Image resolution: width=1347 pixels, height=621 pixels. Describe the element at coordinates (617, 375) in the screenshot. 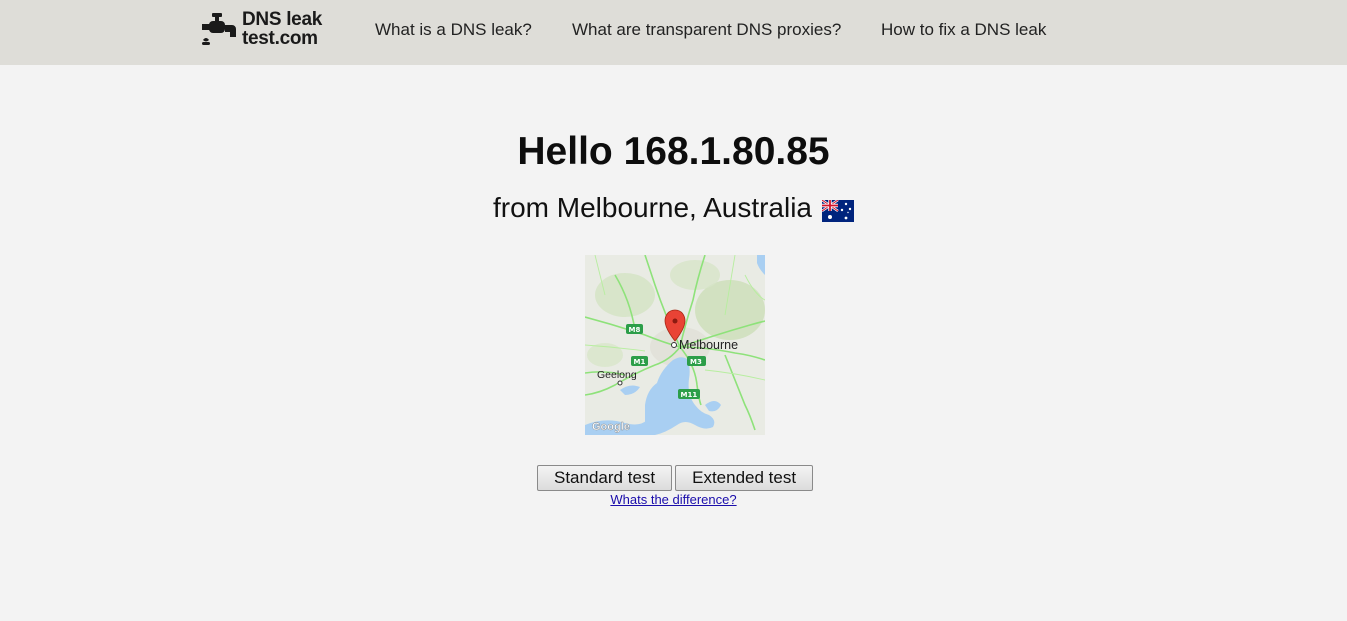

I see `map-label-geelong: Geelong` at that location.